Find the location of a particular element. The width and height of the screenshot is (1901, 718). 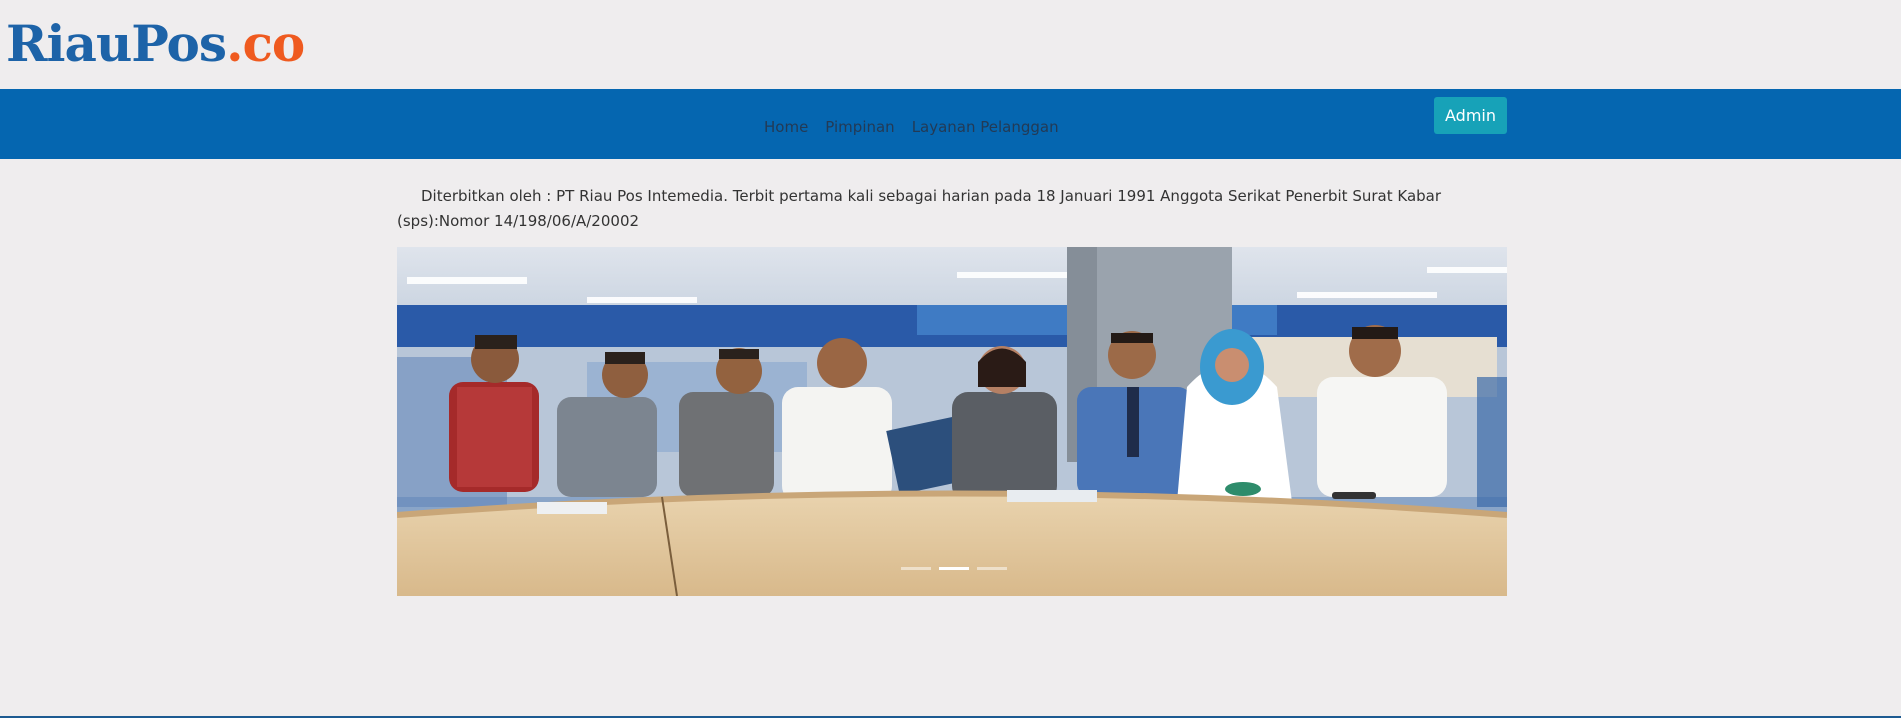

logo-text-main: RiauPos is located at coordinates (116, 43).